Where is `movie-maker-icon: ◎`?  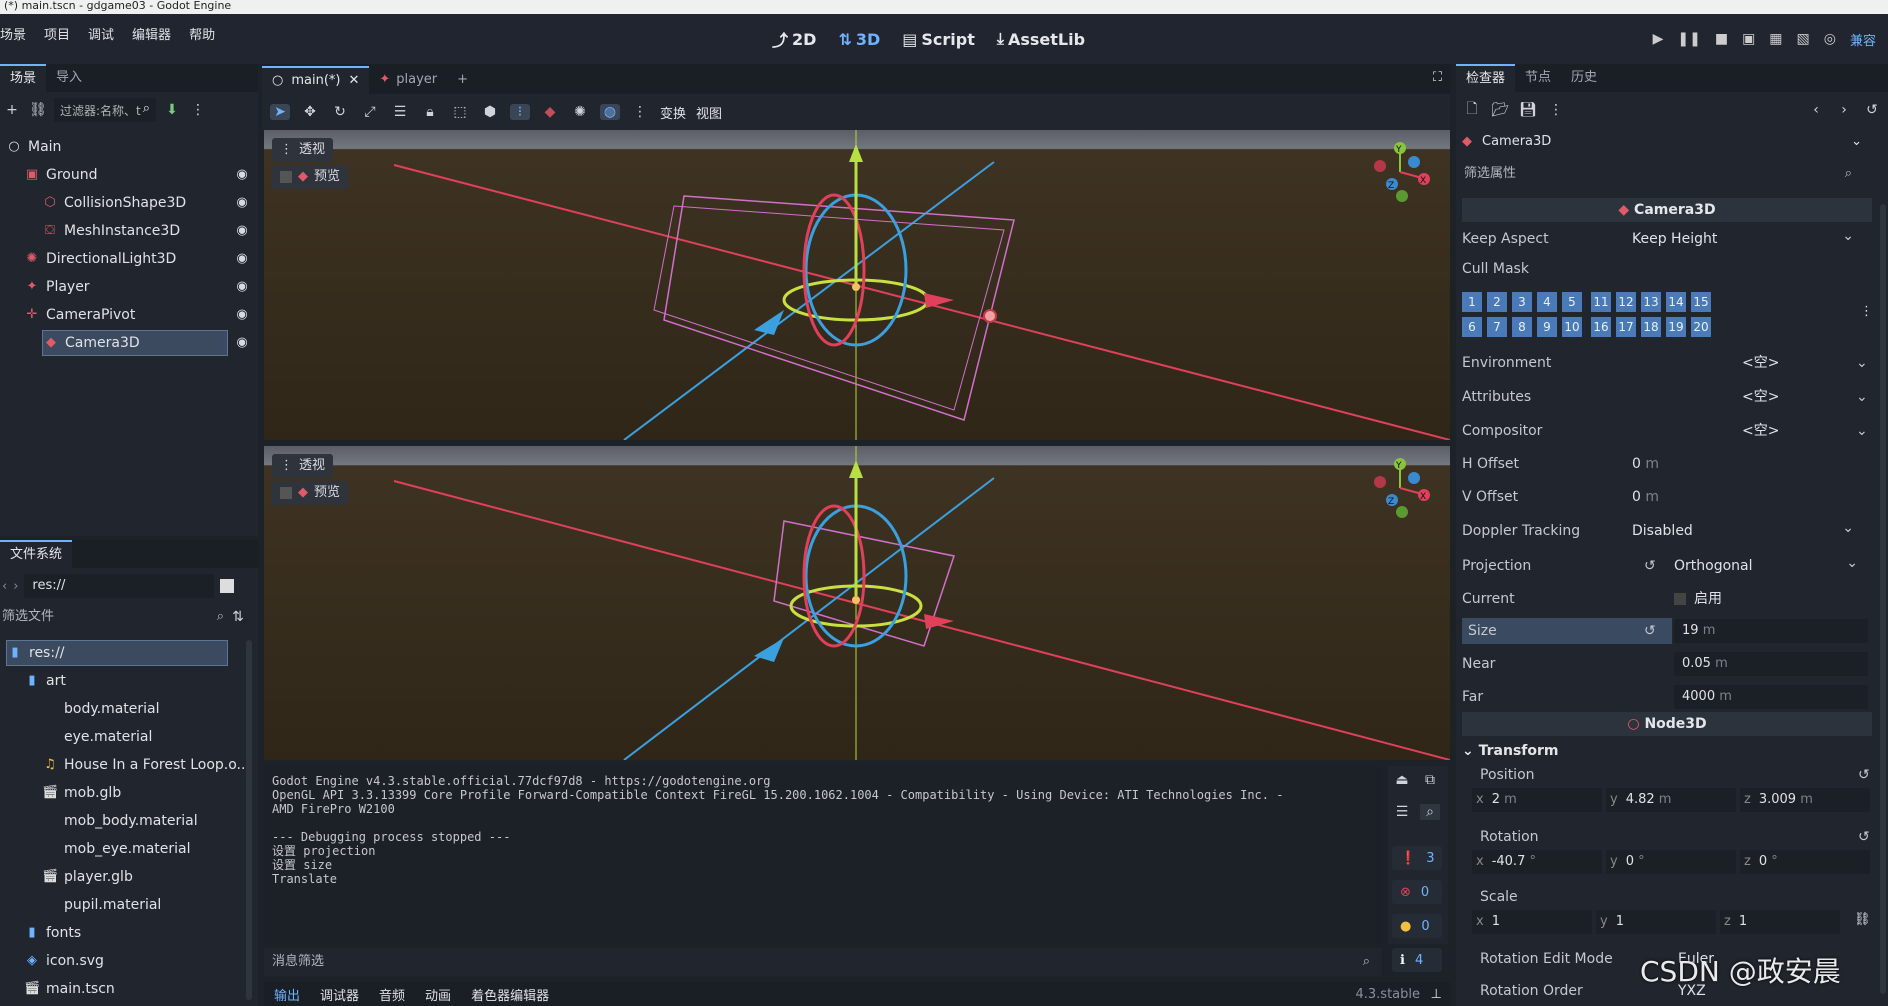 movie-maker-icon: ◎ is located at coordinates (1830, 39).